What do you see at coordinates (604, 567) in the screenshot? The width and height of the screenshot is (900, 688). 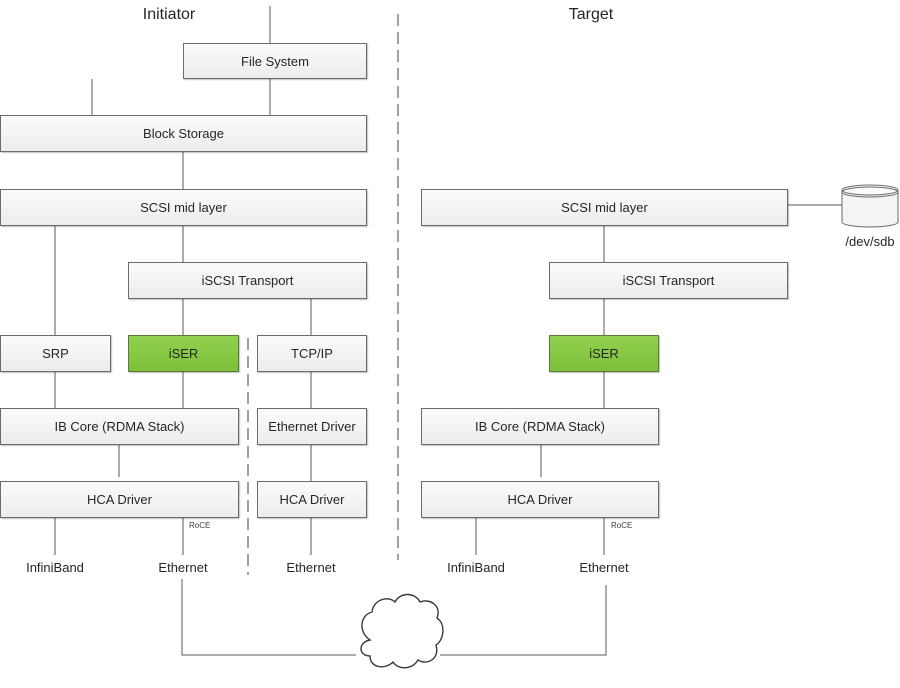 I see `target-ethernet-label: Ethernet` at bounding box center [604, 567].